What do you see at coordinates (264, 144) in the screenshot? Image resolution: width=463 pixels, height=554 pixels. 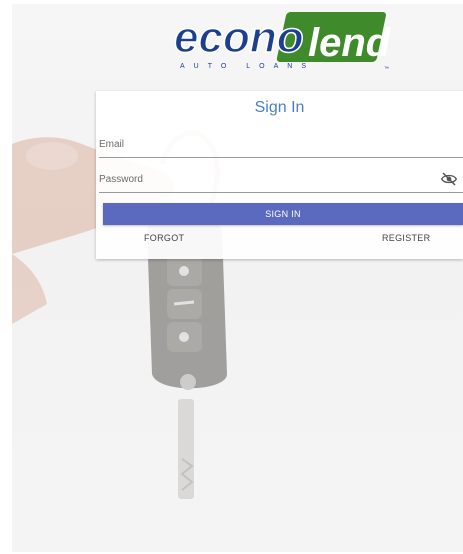 I see `email-input` at bounding box center [264, 144].